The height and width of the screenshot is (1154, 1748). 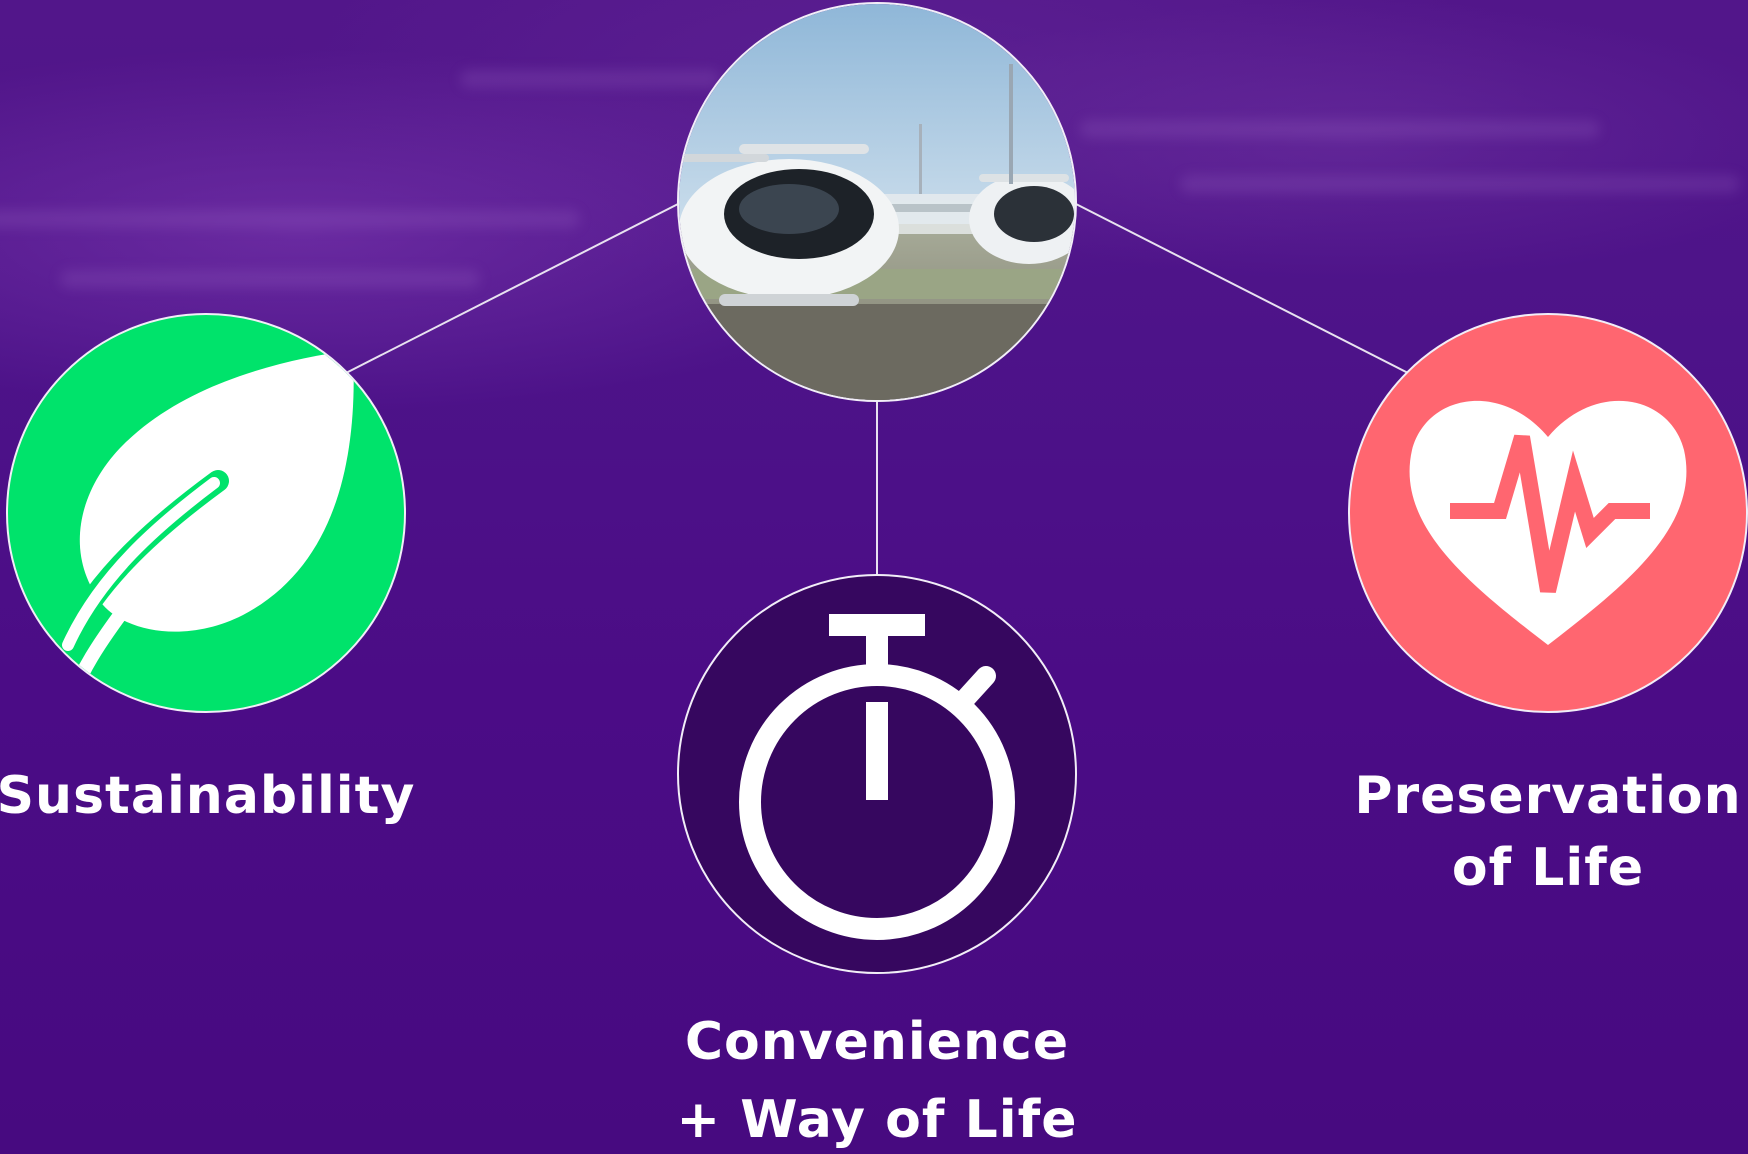 What do you see at coordinates (208, 796) in the screenshot?
I see `sustainability-label-line: Sustainability` at bounding box center [208, 796].